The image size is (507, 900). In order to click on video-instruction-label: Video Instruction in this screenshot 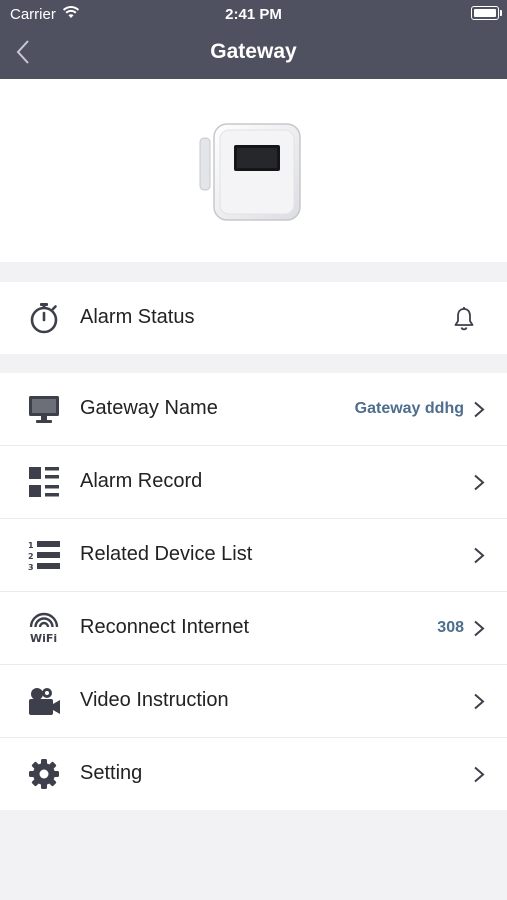, I will do `click(154, 700)`.